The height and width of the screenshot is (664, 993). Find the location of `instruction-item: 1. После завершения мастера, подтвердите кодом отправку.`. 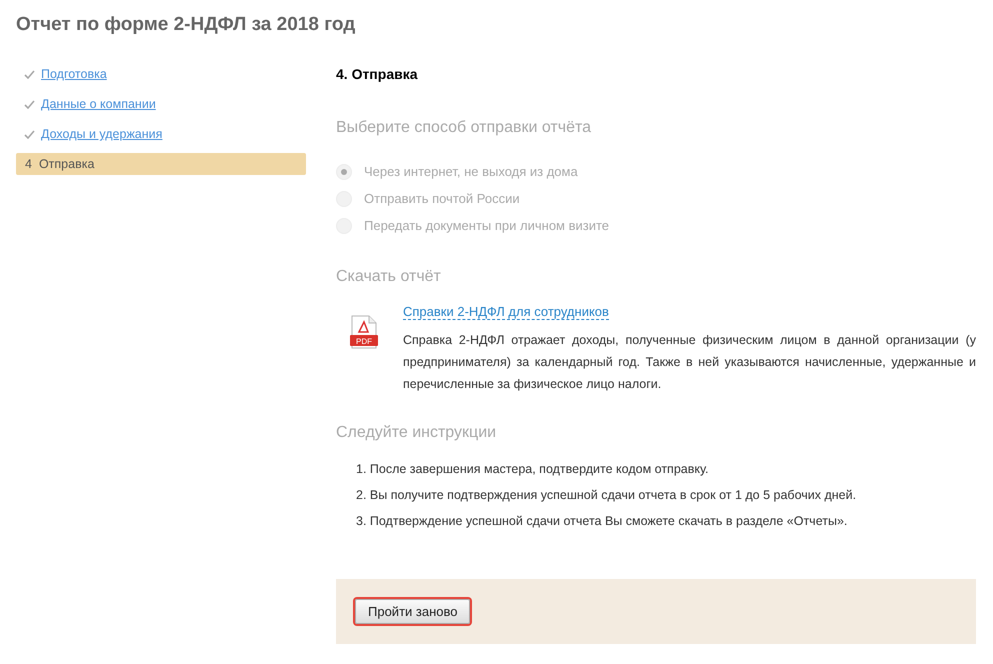

instruction-item: 1. После завершения мастера, подтвердите кодом отправку. is located at coordinates (532, 469).